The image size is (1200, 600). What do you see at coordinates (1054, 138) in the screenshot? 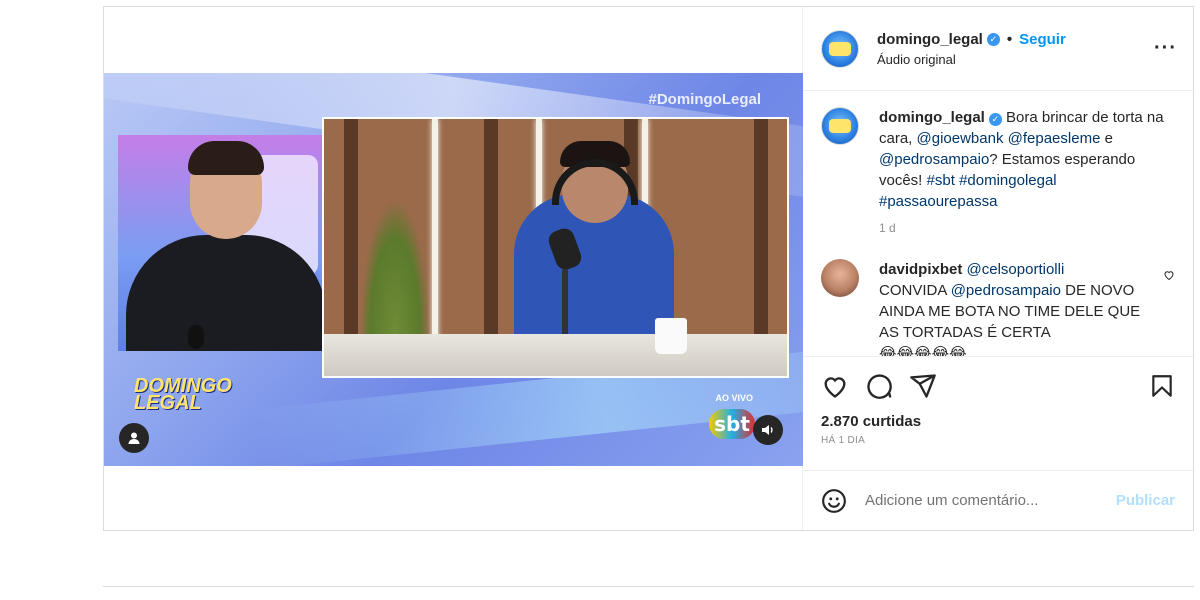
I see `mention-link: @fepaesleme` at bounding box center [1054, 138].